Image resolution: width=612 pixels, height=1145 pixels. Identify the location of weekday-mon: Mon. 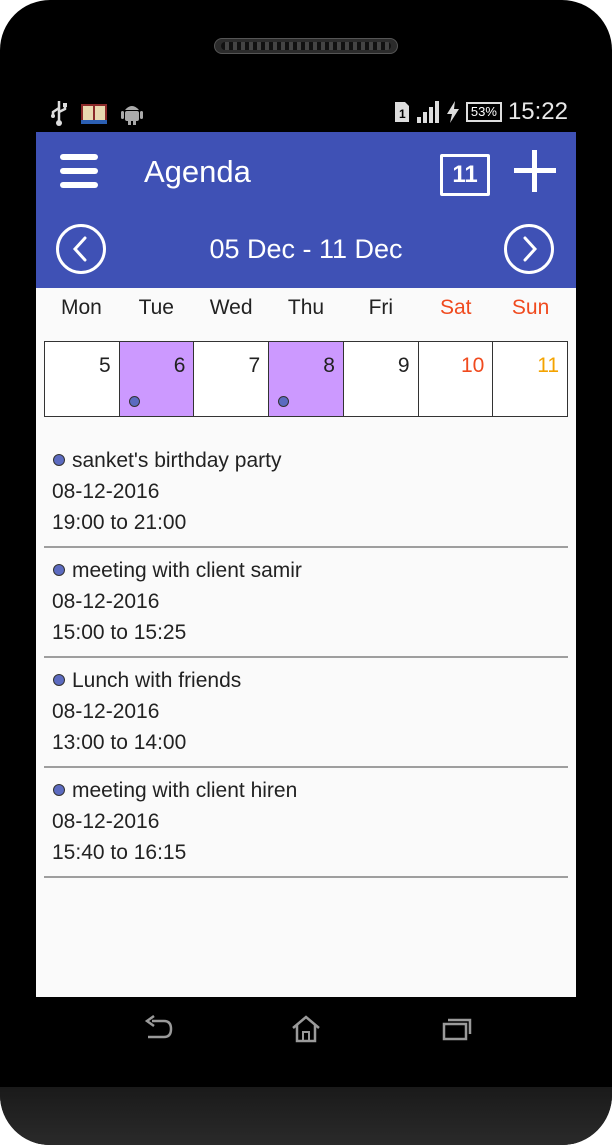
(81, 307).